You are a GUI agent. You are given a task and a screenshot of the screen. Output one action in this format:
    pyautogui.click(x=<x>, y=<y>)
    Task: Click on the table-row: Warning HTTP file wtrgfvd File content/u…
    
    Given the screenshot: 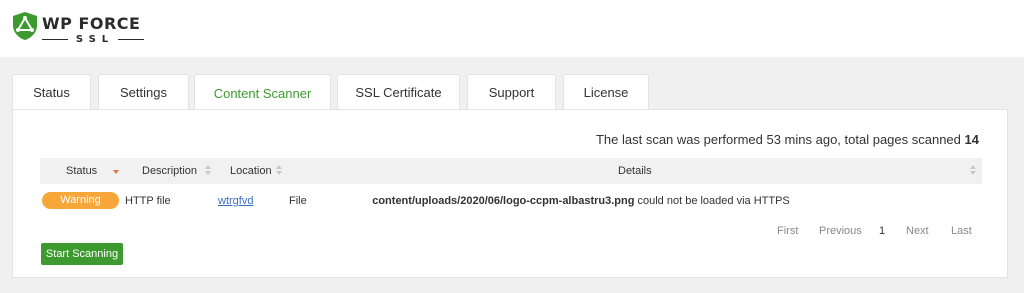 What is the action you would take?
    pyautogui.click(x=511, y=201)
    